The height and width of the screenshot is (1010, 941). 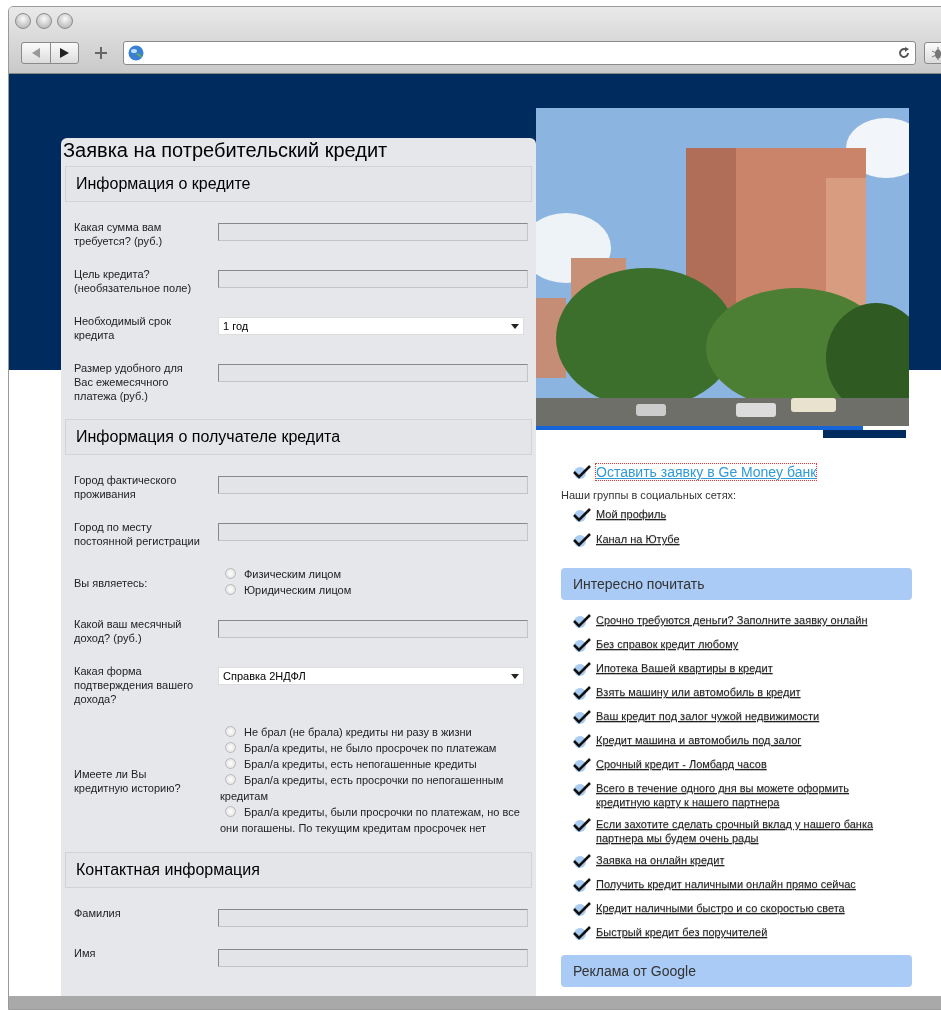 What do you see at coordinates (101, 53) in the screenshot?
I see `plus-icon` at bounding box center [101, 53].